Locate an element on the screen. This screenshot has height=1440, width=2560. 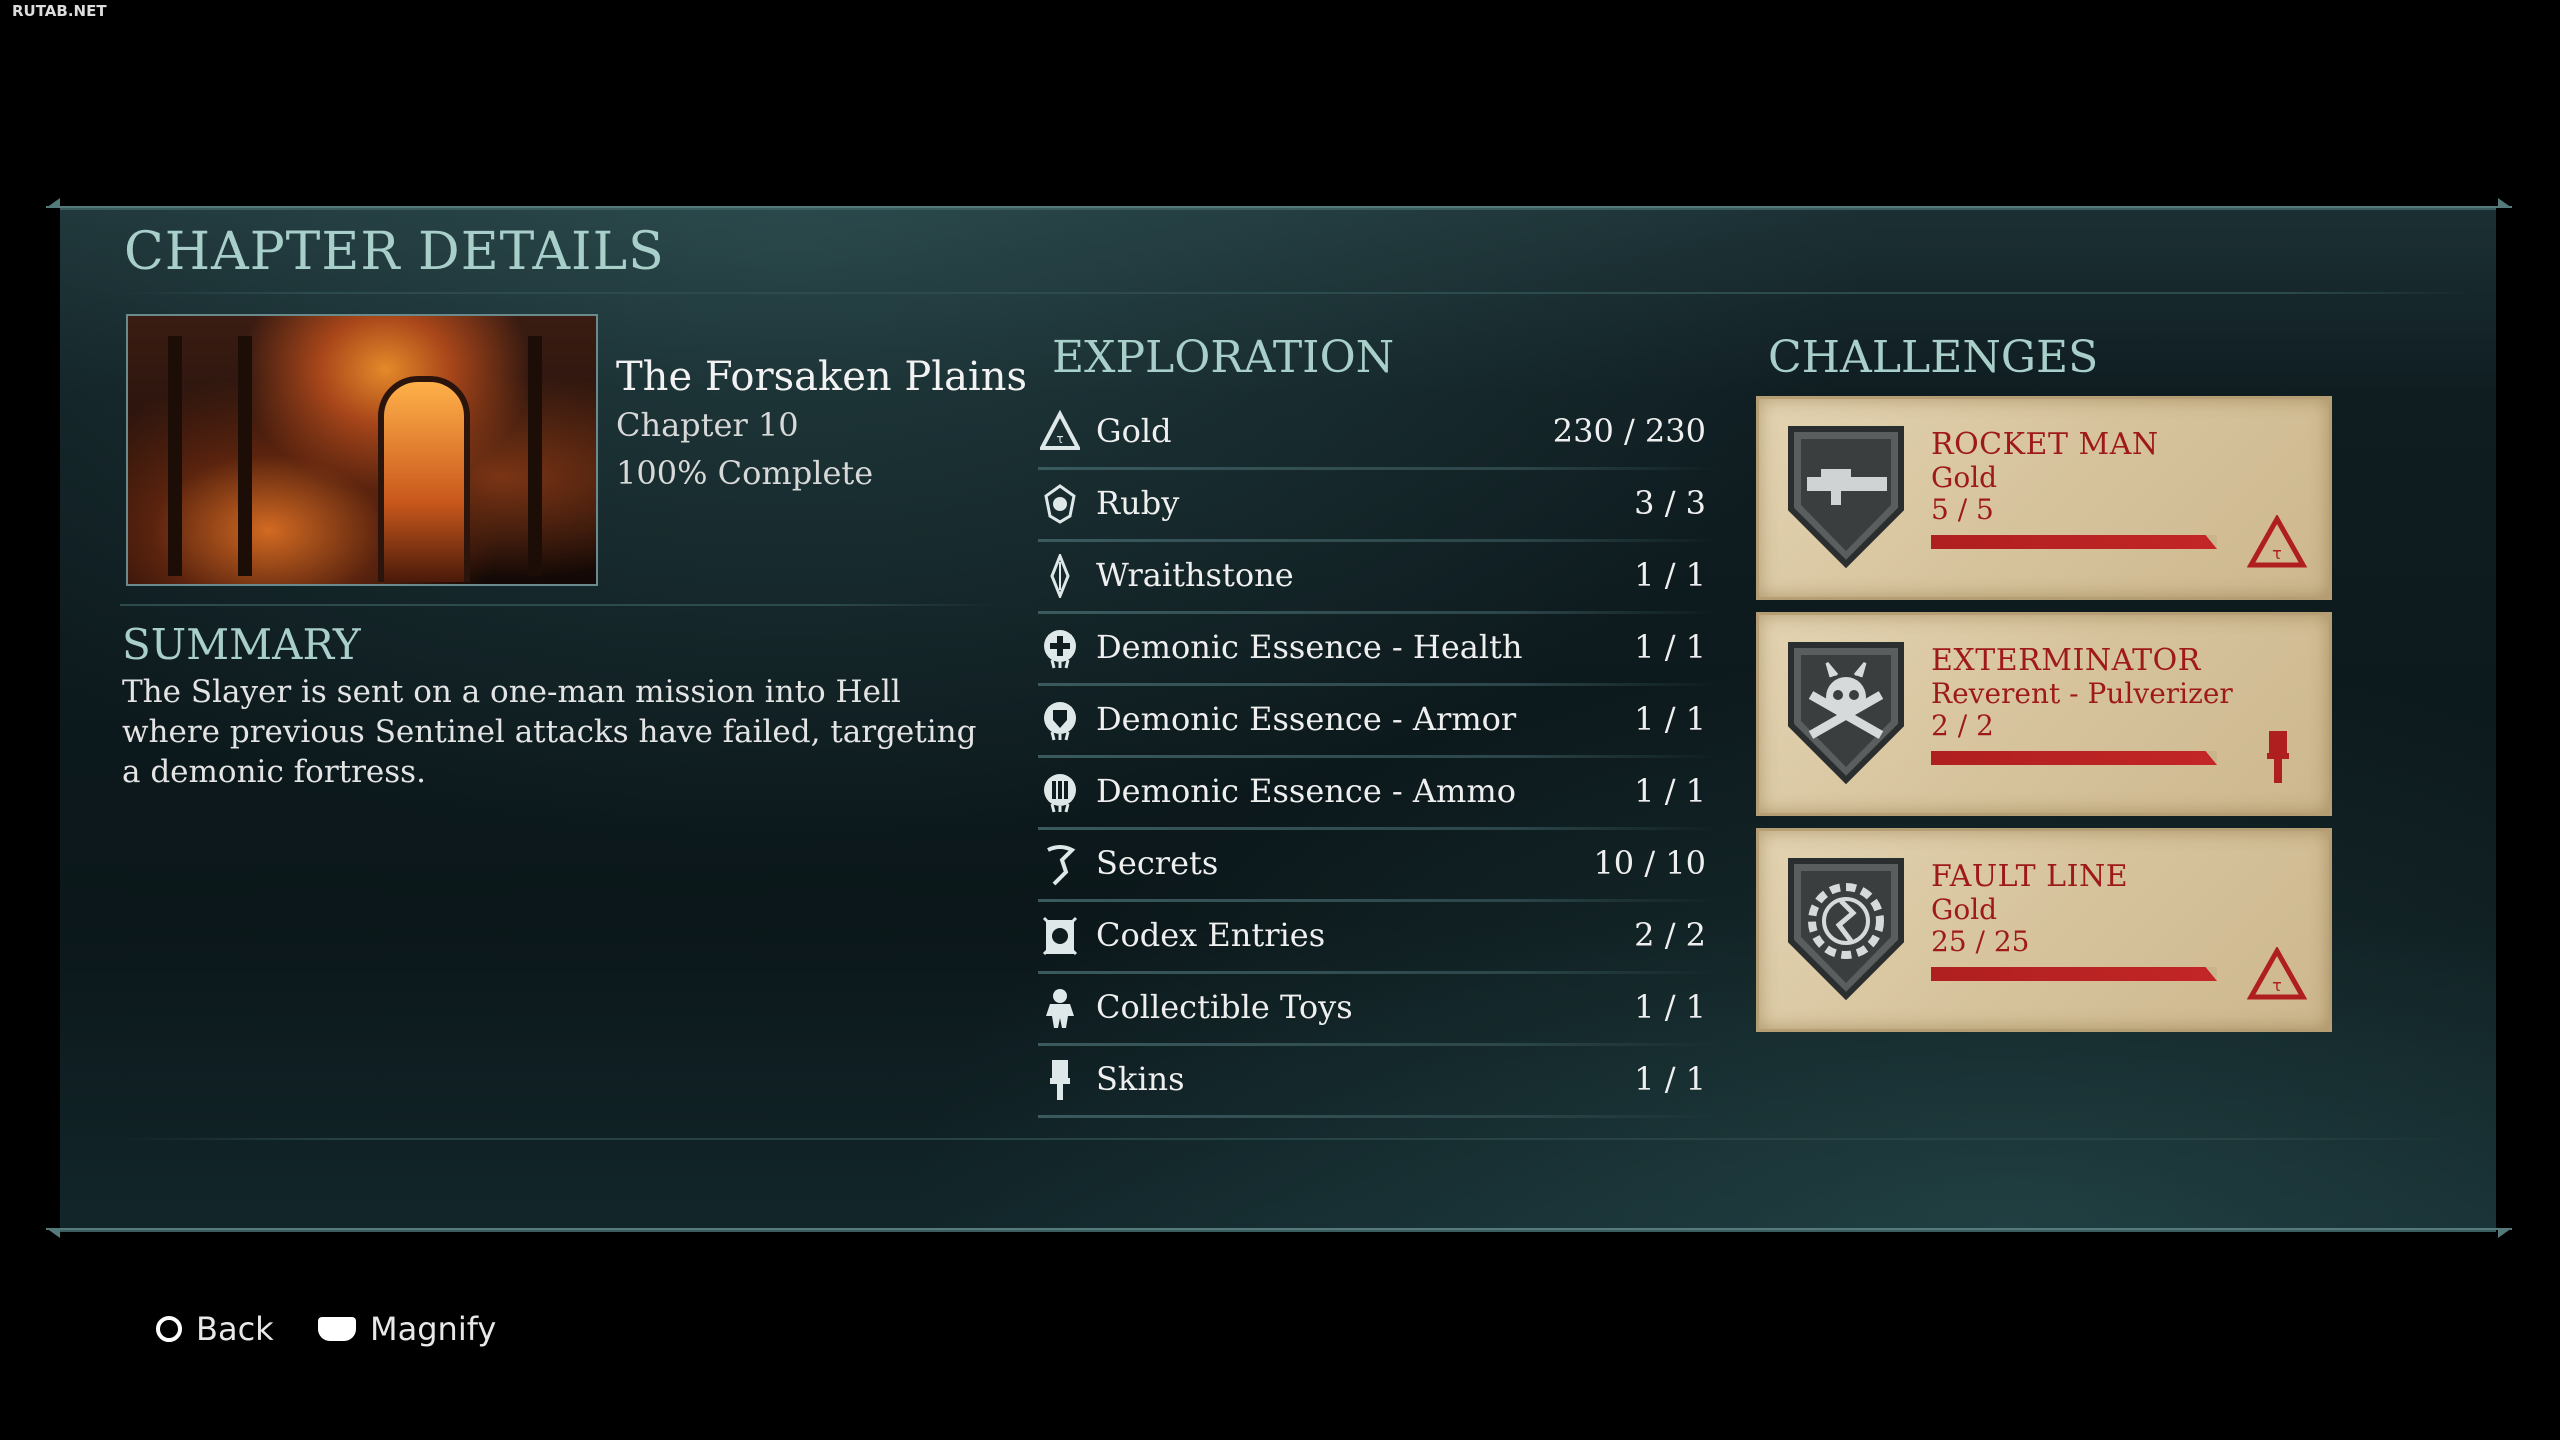
exploration-row-gold: τ Gold 230 / 230 is located at coordinates (1378, 434).